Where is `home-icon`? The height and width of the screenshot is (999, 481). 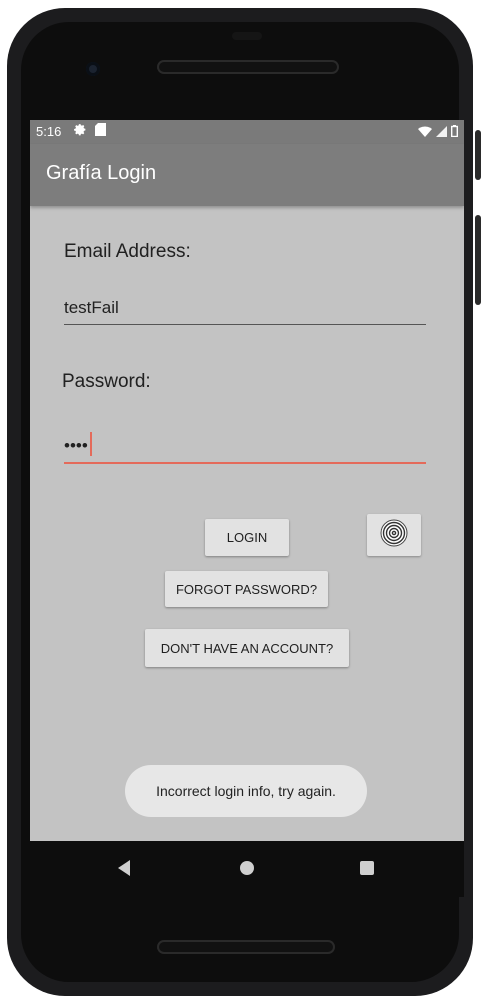 home-icon is located at coordinates (247, 868).